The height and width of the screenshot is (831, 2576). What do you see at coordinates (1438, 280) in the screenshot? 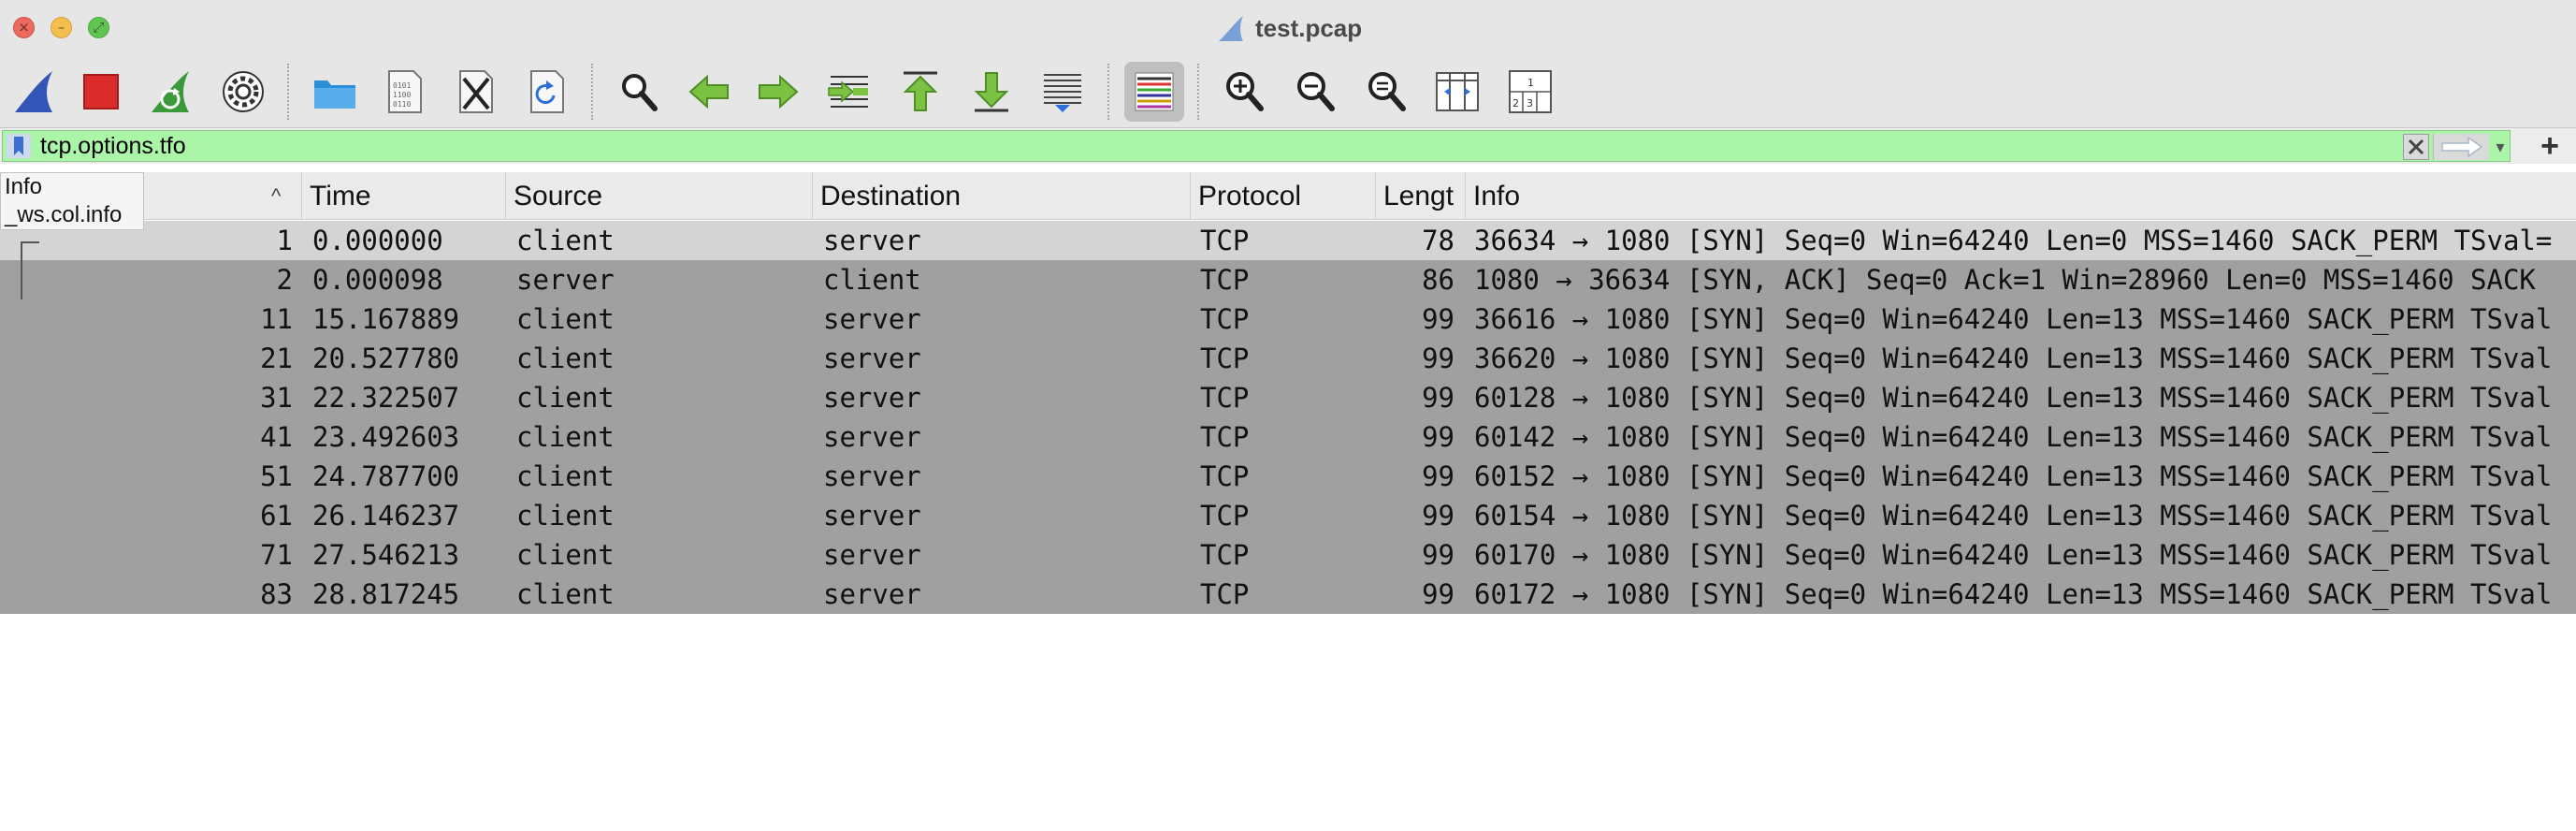
I see `packet-length: 86` at bounding box center [1438, 280].